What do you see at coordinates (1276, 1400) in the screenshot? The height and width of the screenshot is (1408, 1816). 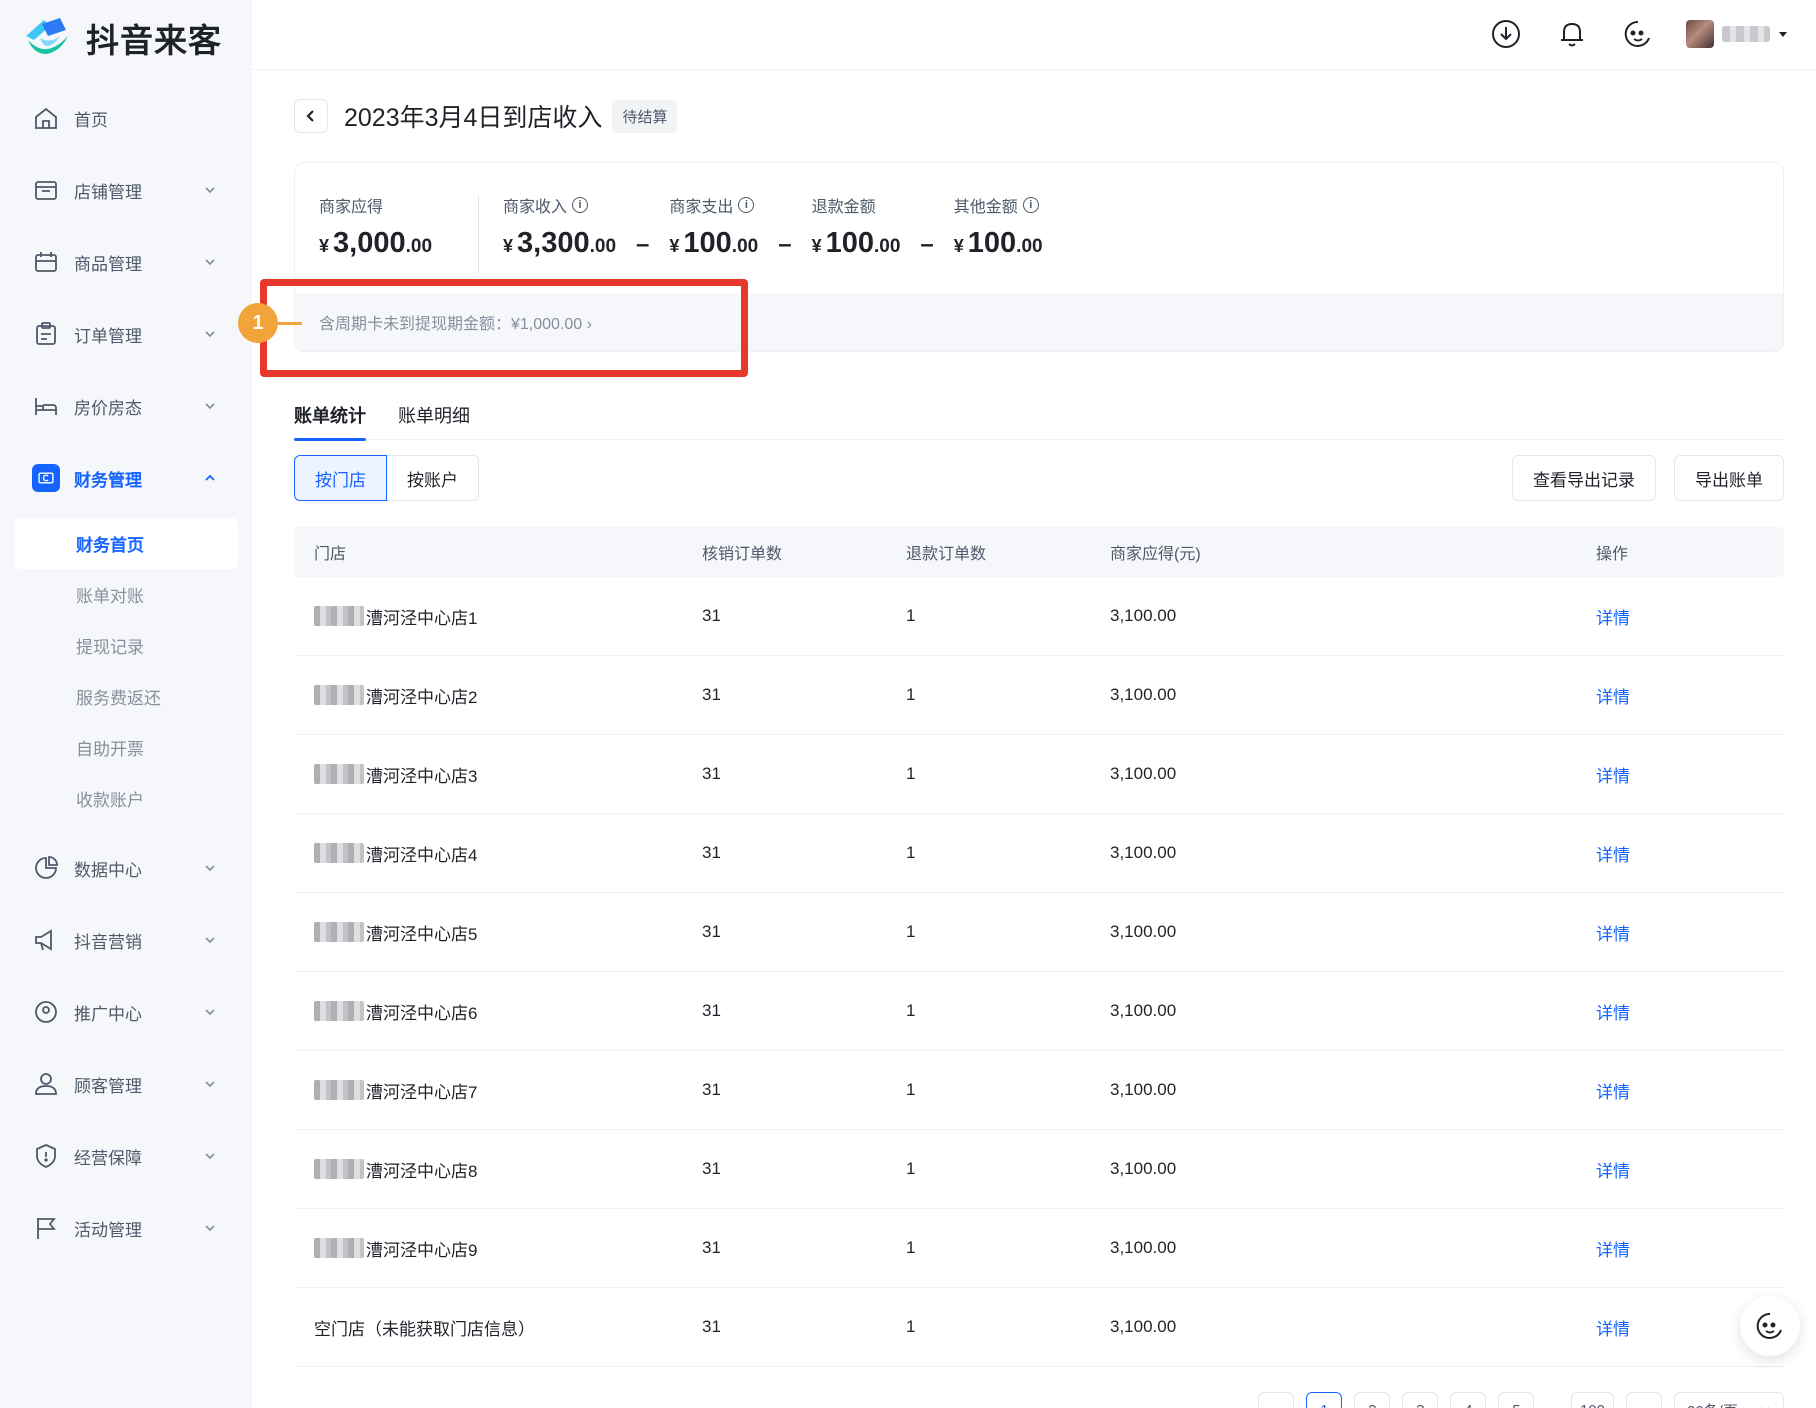 I see `prev-page-button: ‹` at bounding box center [1276, 1400].